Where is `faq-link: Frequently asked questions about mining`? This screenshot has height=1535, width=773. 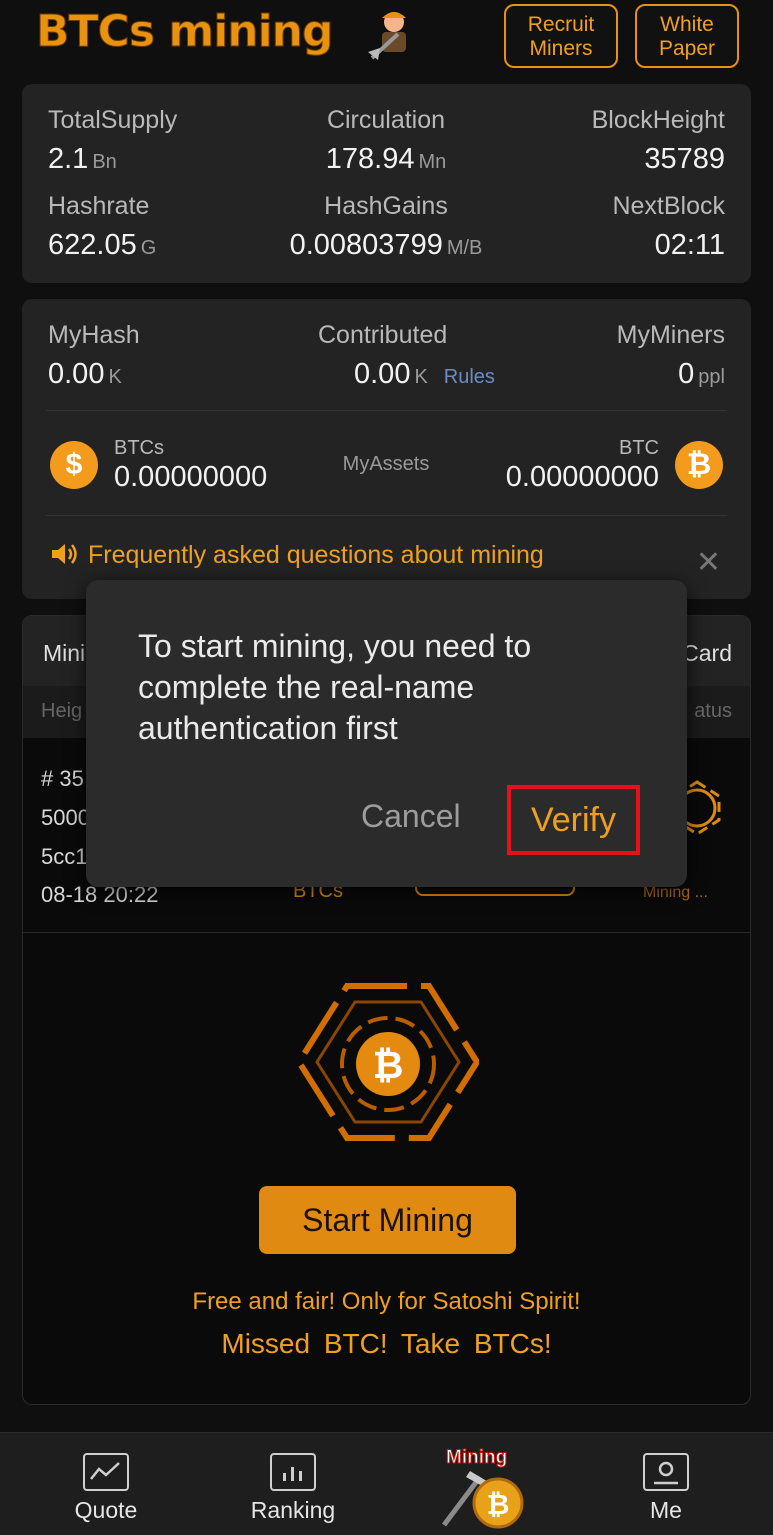
faq-link: Frequently asked questions about mining is located at coordinates (297, 555).